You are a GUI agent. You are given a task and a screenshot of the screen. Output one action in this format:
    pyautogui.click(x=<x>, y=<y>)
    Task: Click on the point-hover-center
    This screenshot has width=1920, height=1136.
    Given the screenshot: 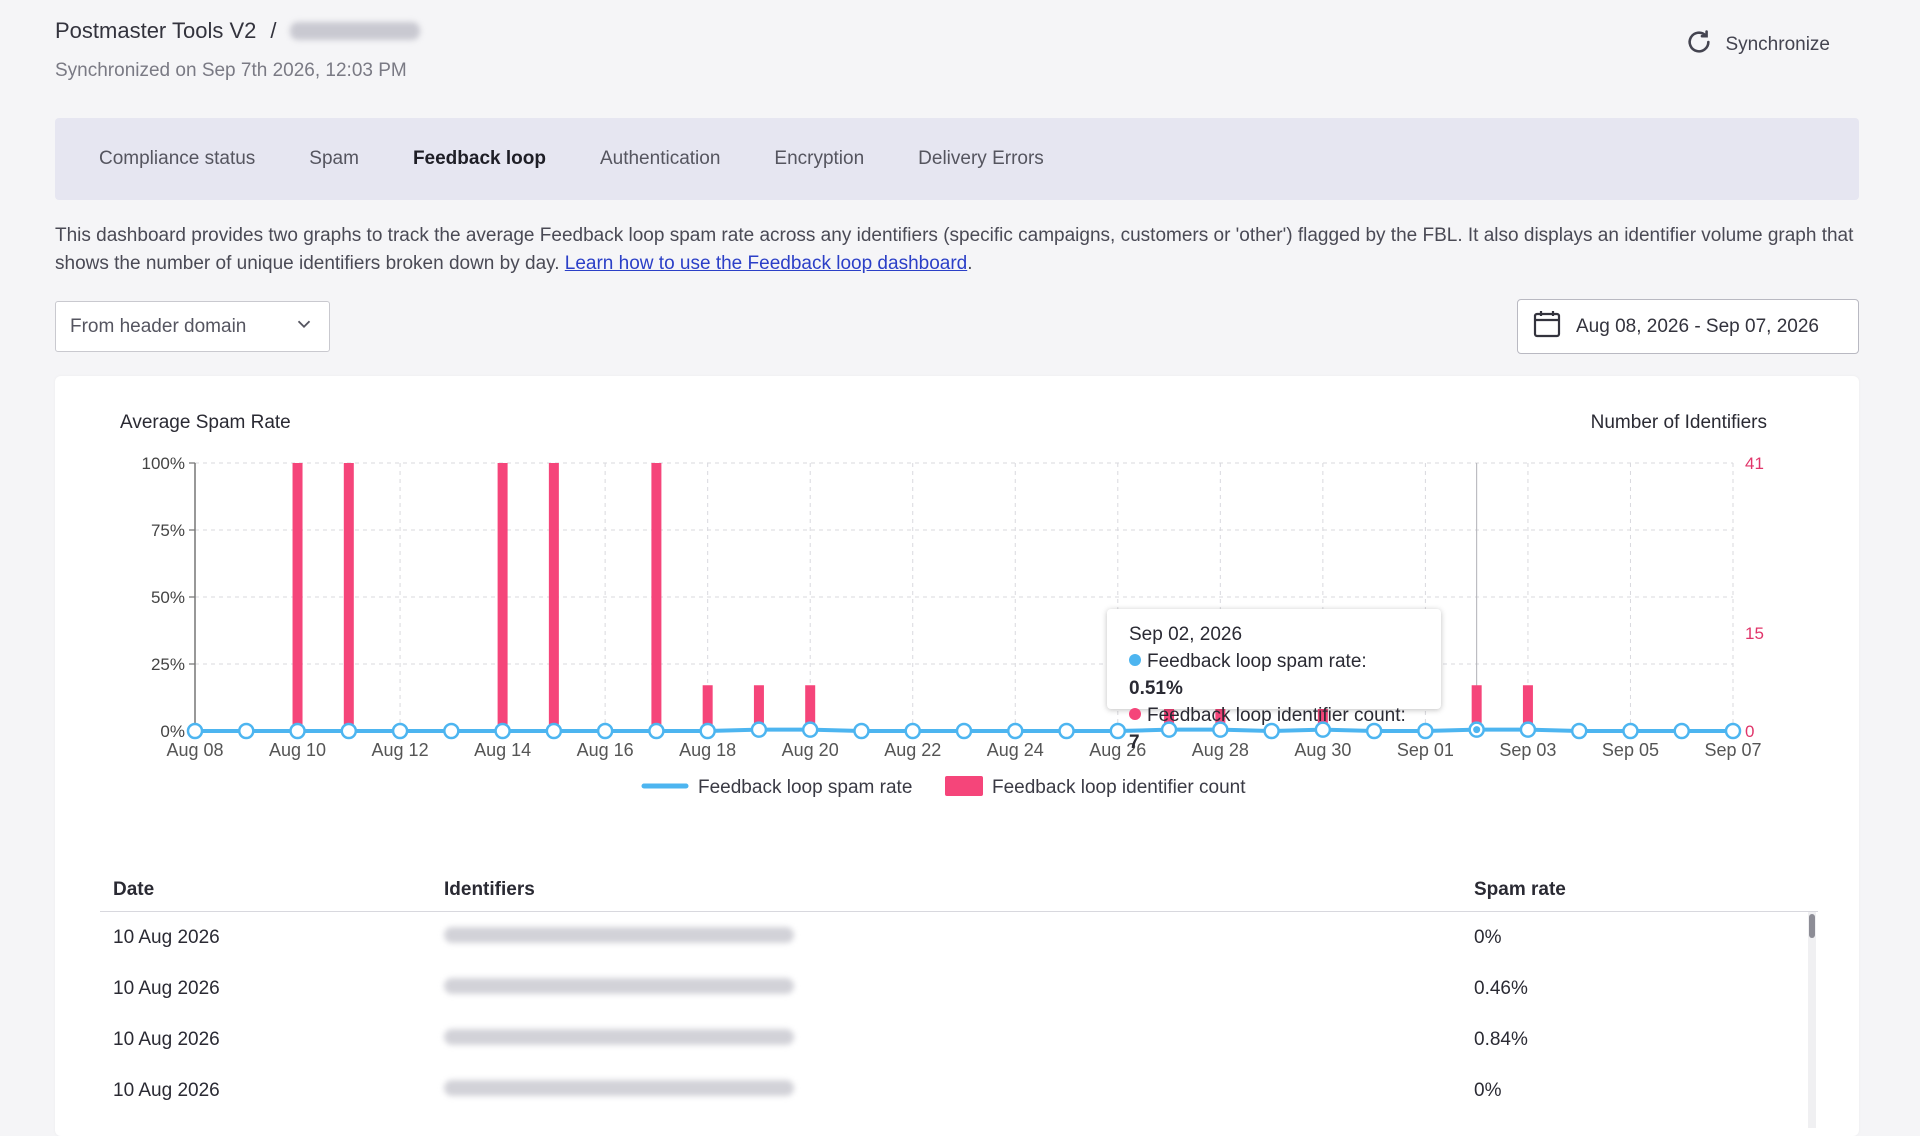 What is the action you would take?
    pyautogui.click(x=1477, y=730)
    